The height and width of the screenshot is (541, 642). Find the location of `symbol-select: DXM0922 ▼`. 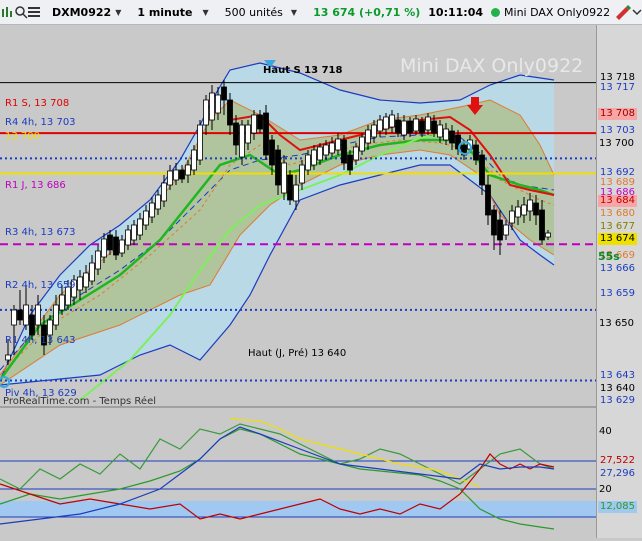

symbol-select: DXM0922 ▼ is located at coordinates (86, 12).